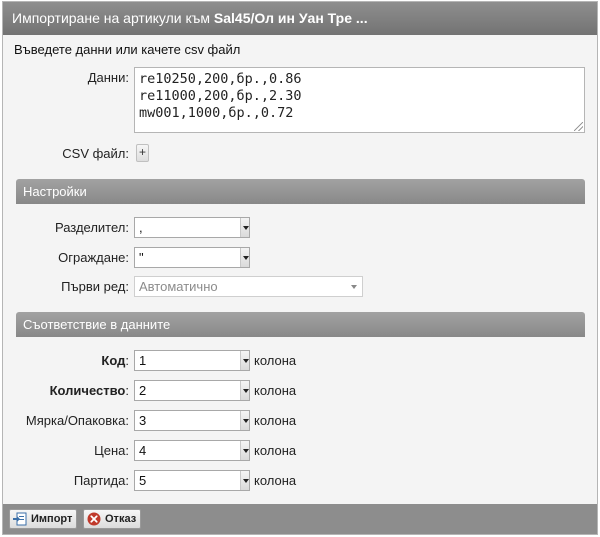  I want to click on csv-file-label: CSV файл:, so click(95, 153).